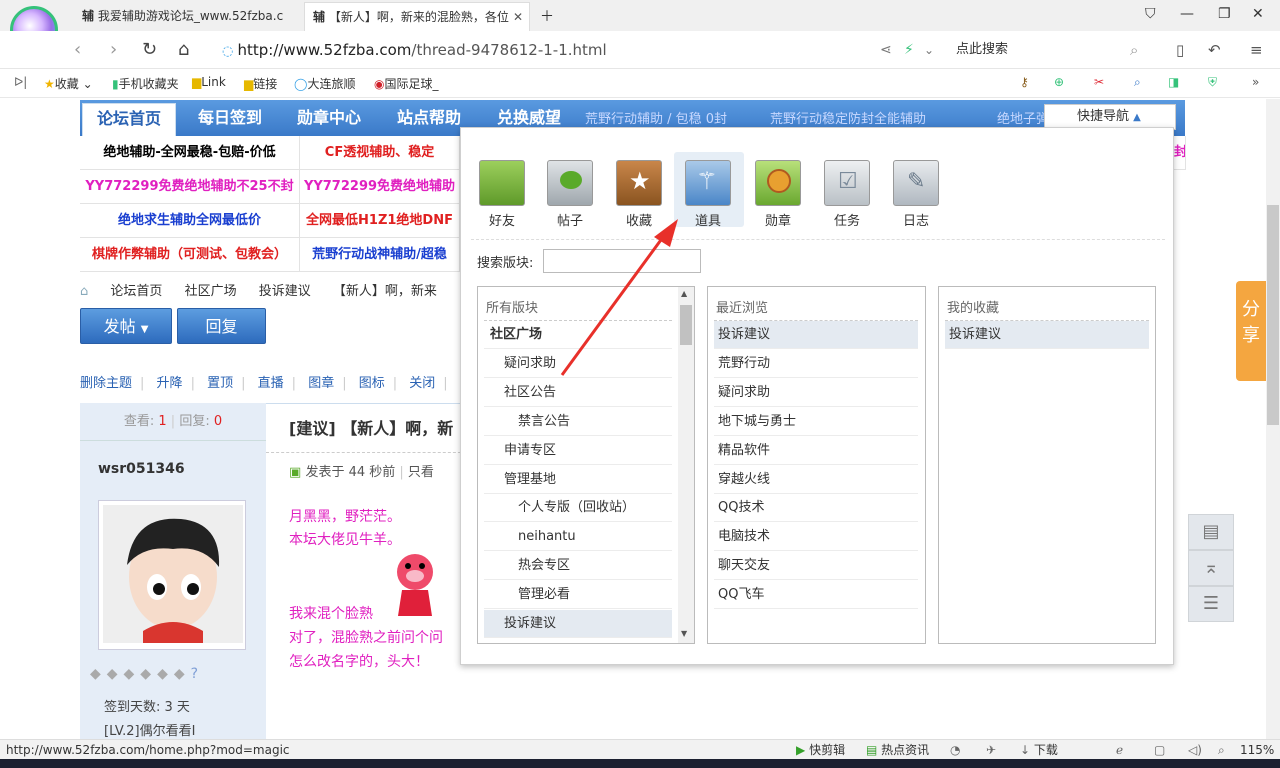  Describe the element at coordinates (321, 383) in the screenshot. I see `mod-stamp: 图章` at that location.